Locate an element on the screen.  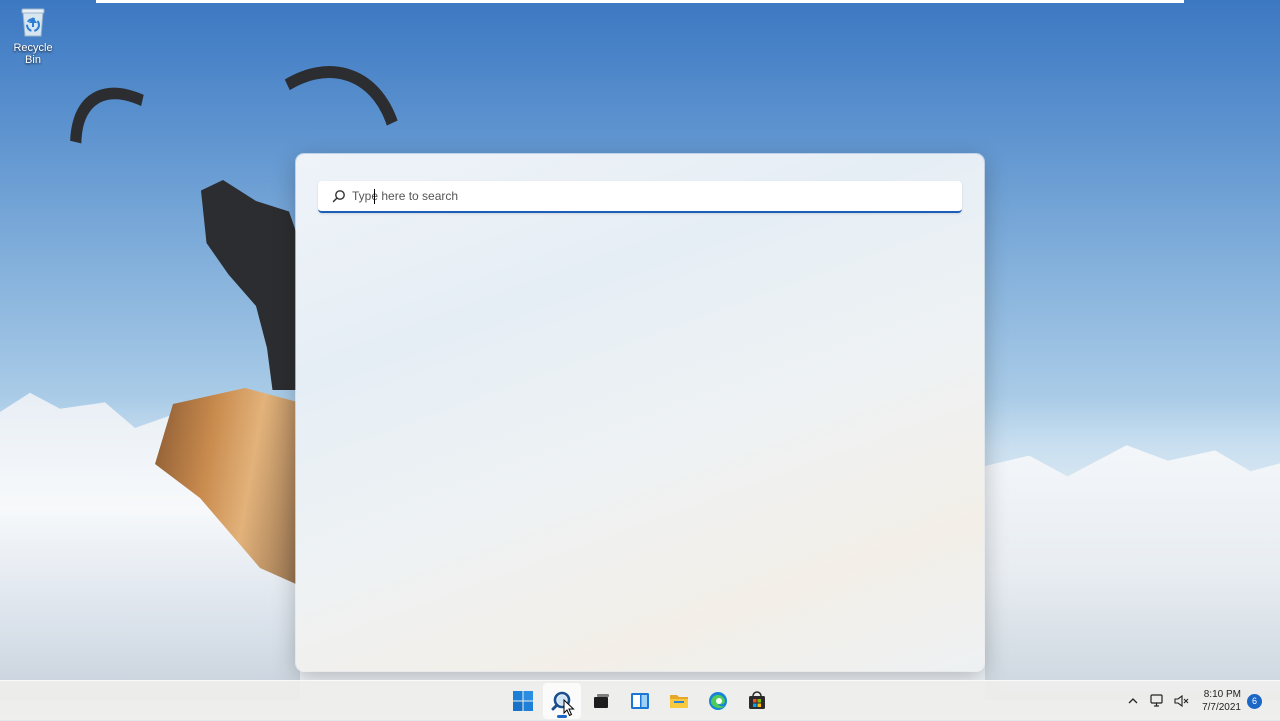
clock-date: 7/7/2021 is located at coordinates (1221, 707).